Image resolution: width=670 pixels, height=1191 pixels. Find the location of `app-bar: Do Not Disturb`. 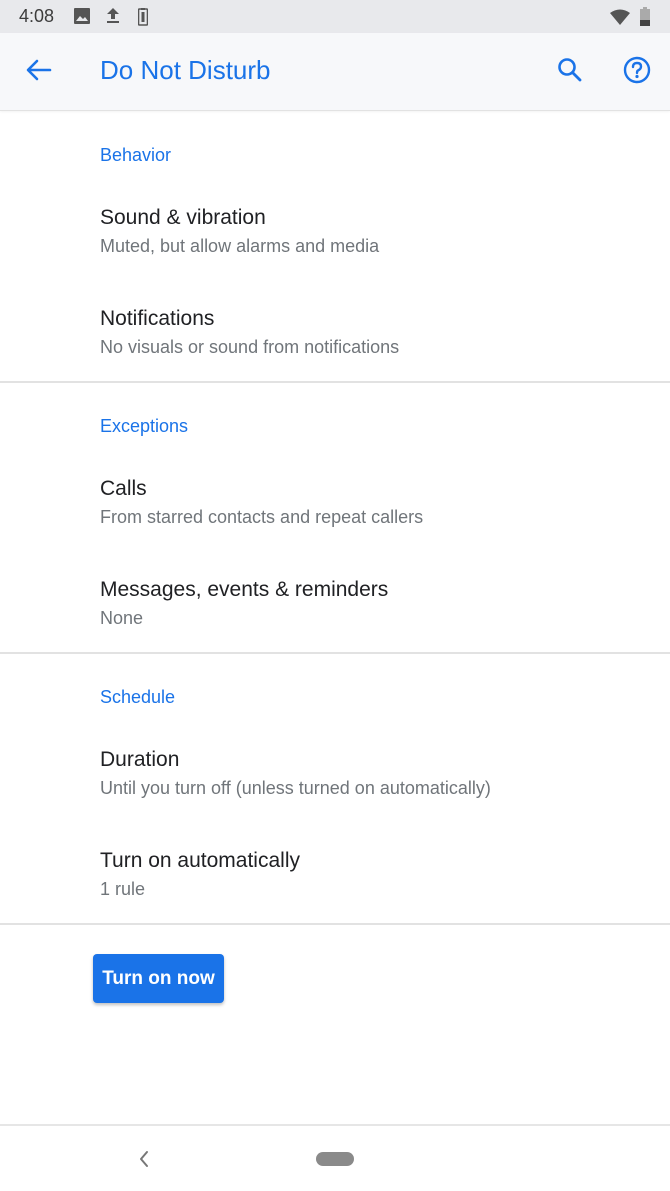

app-bar: Do Not Disturb is located at coordinates (335, 72).